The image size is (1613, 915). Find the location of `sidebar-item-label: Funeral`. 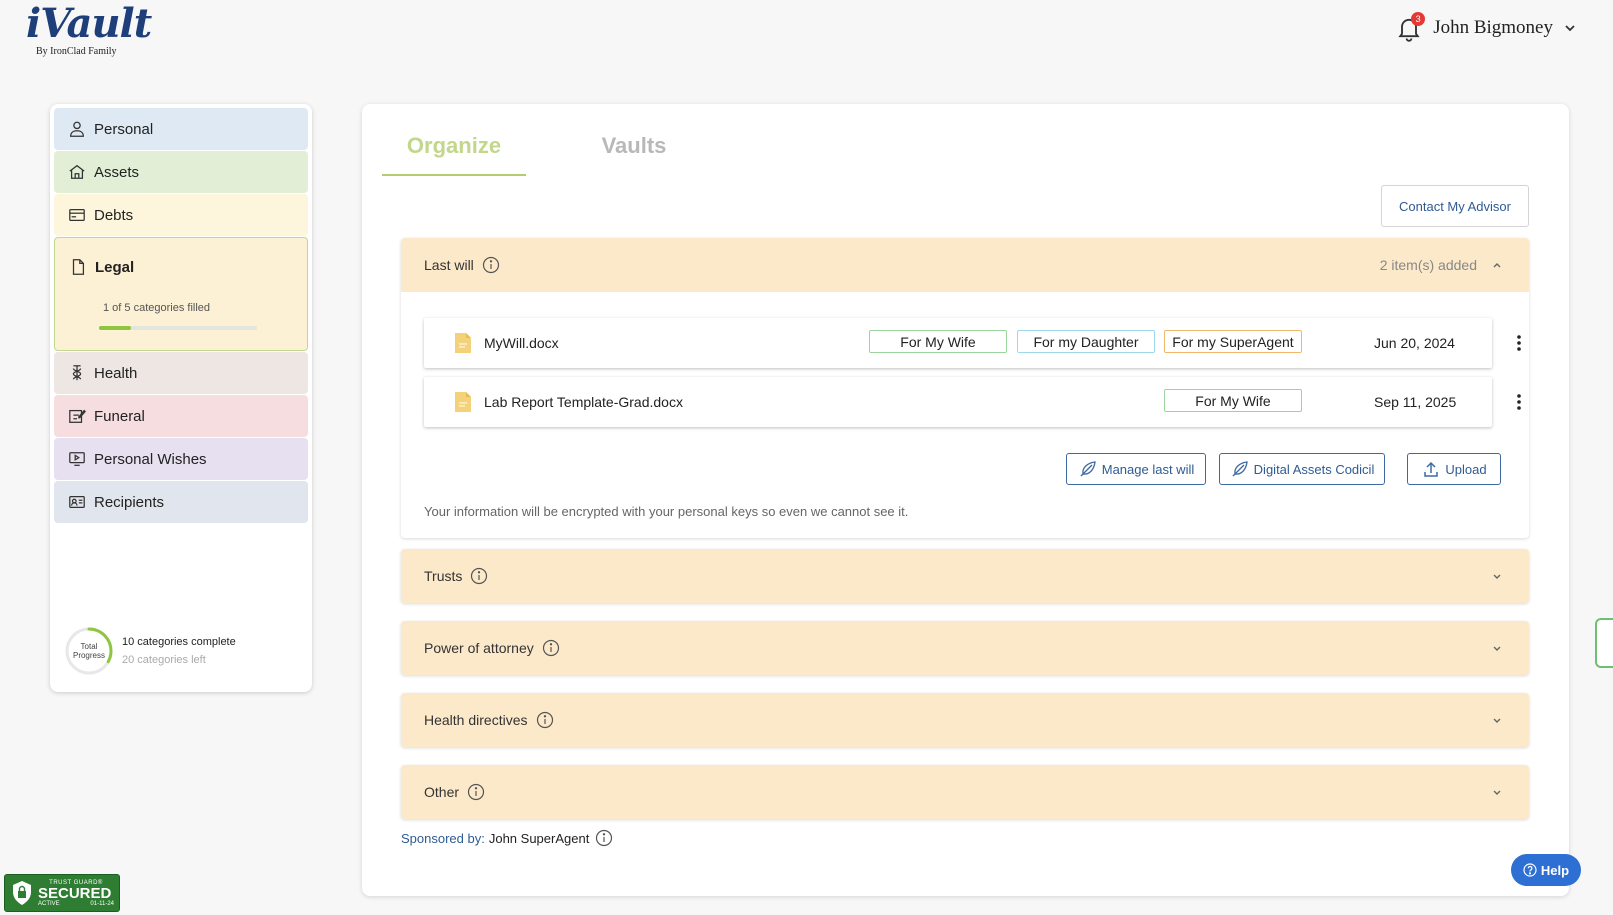

sidebar-item-label: Funeral is located at coordinates (119, 416).